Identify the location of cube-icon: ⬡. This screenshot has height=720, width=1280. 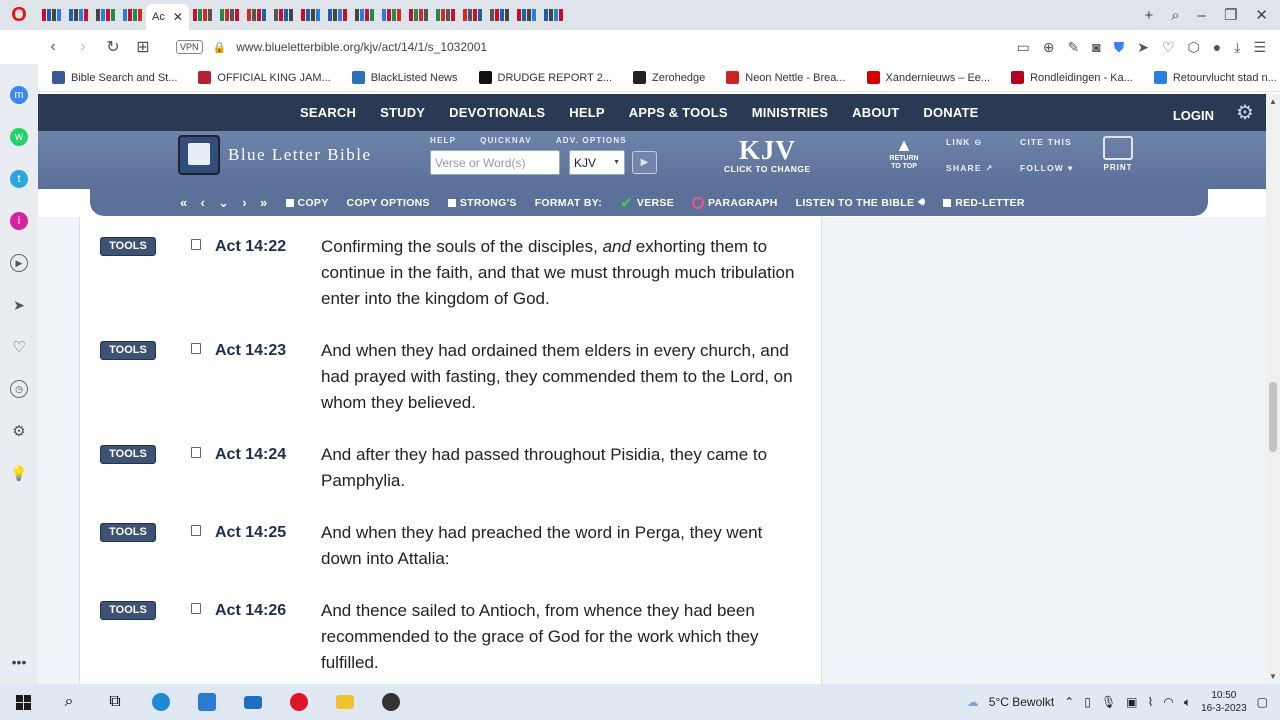
(1194, 47).